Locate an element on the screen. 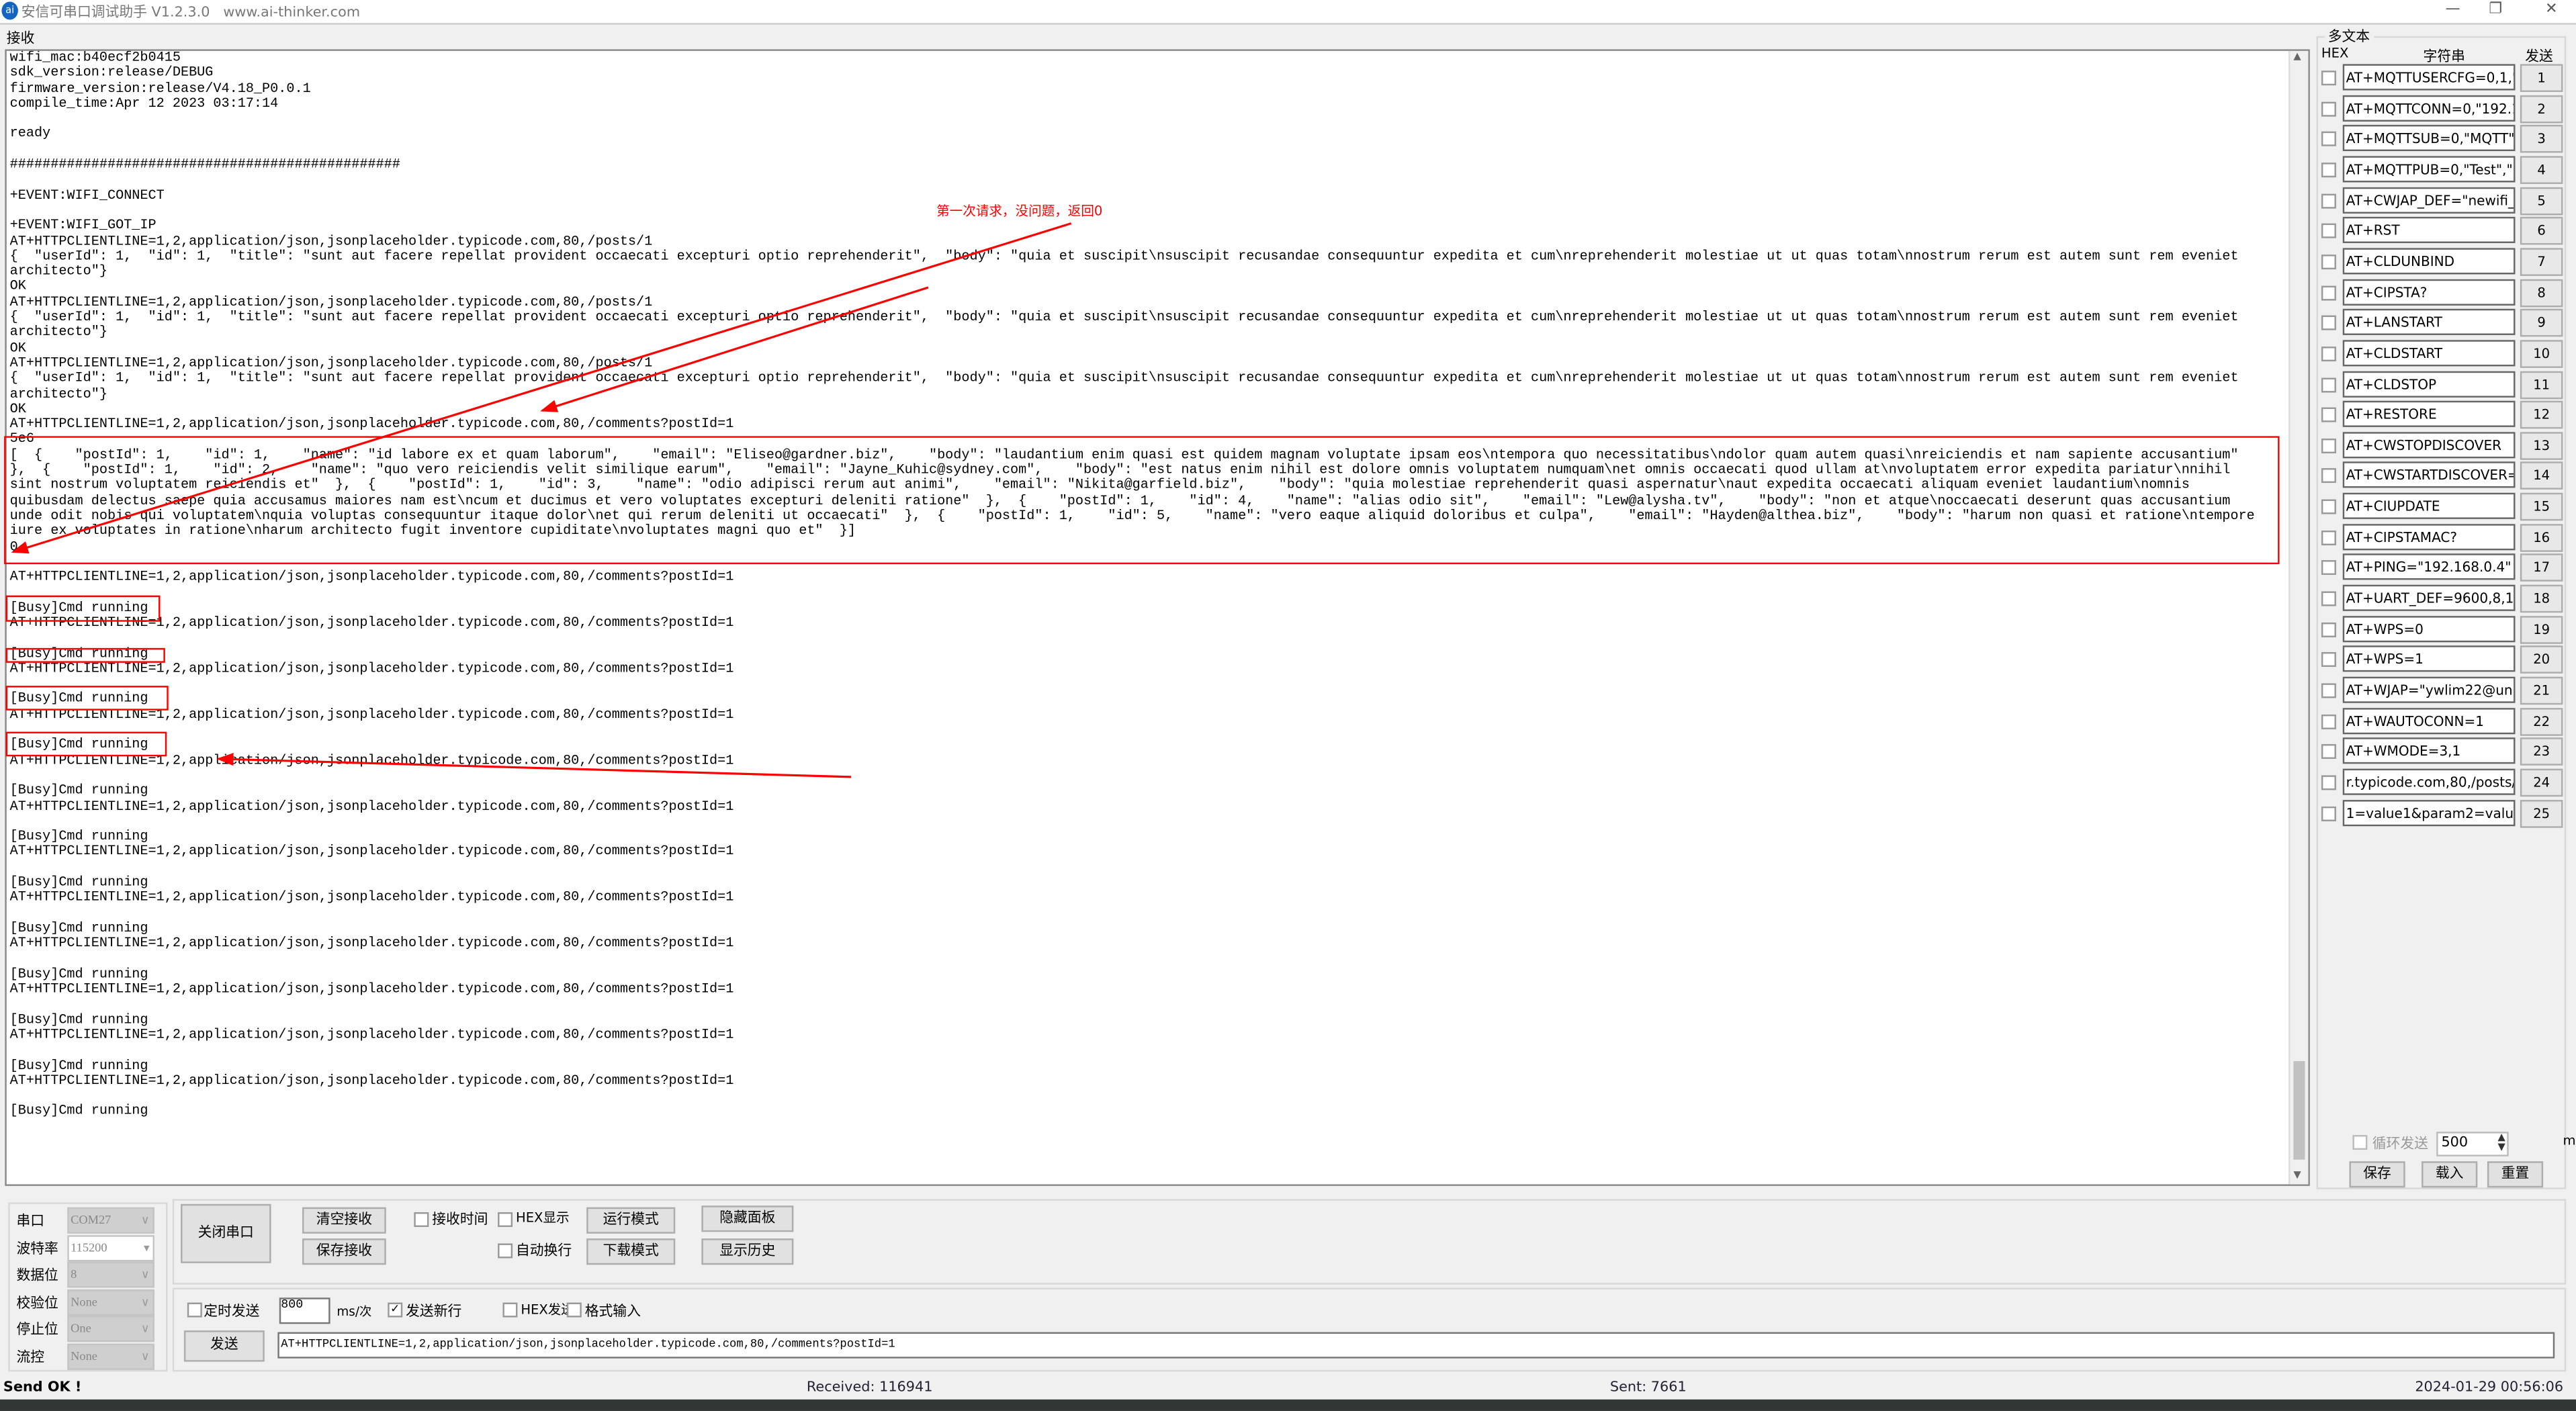 This screenshot has height=1411, width=2576. send-button: 发送 is located at coordinates (224, 1346).